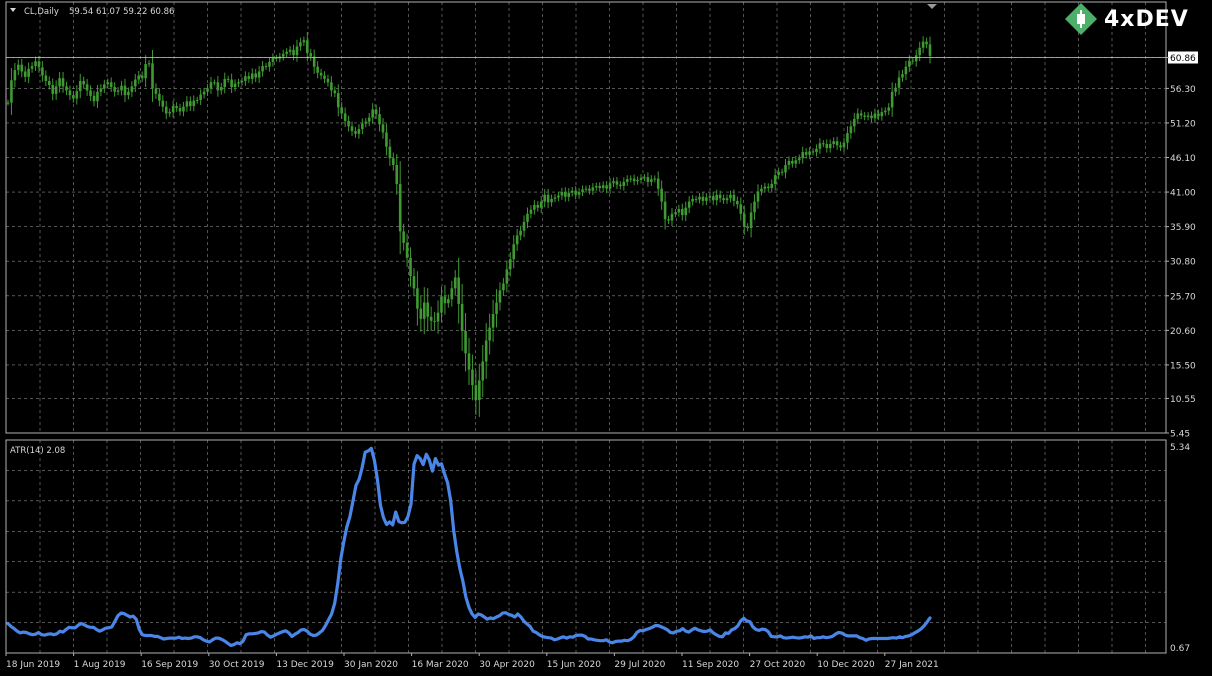  I want to click on symbol-label: CL,Daily, so click(41, 12).